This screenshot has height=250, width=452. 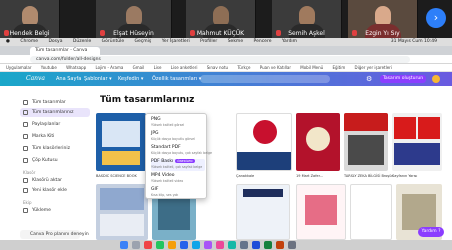 What do you see at coordinates (220, 245) in the screenshot?
I see `photos-icon` at bounding box center [220, 245].